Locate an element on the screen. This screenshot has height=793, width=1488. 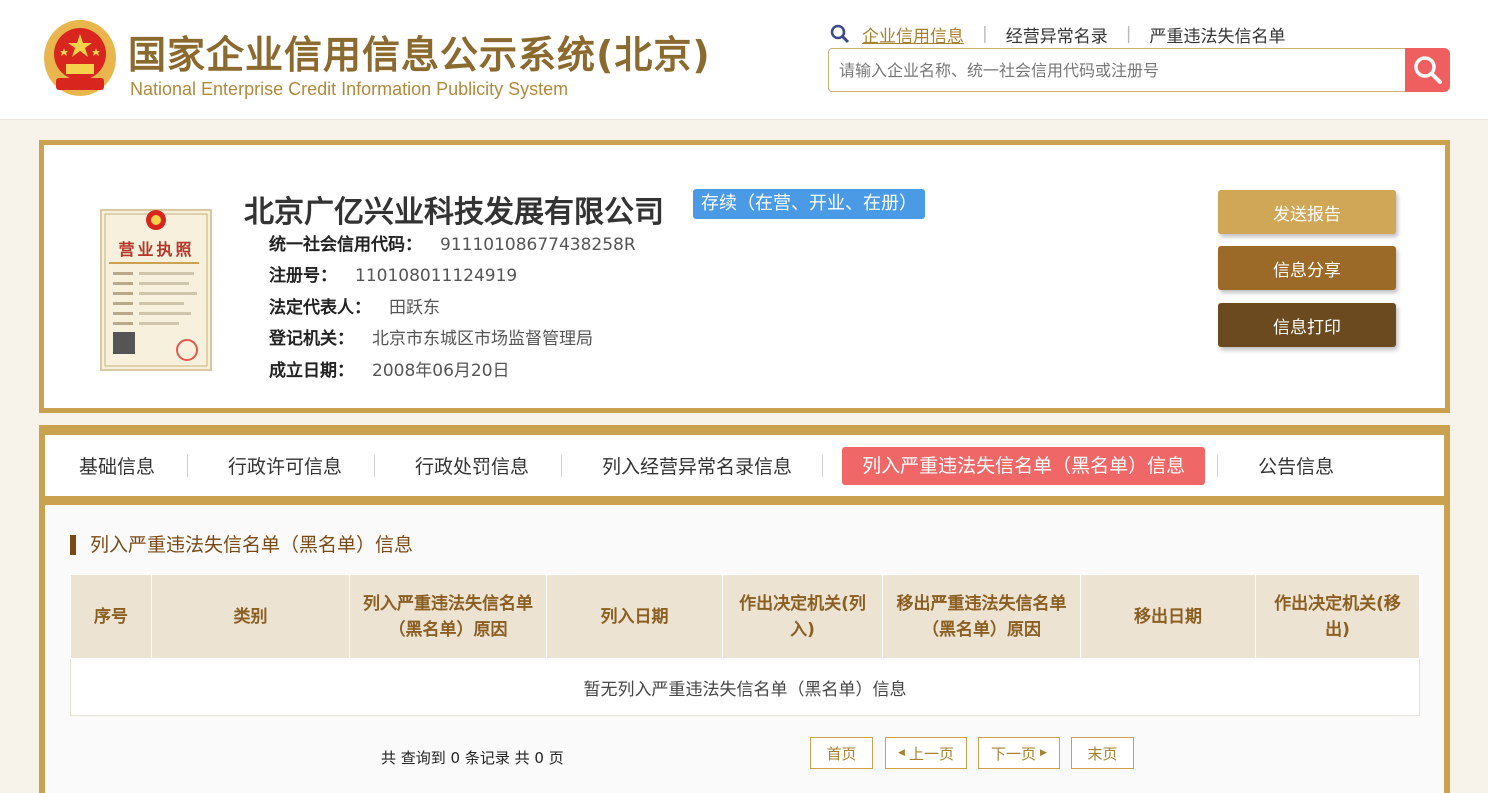
nav-abnormal-list: 经营异常名录 is located at coordinates (1057, 34).